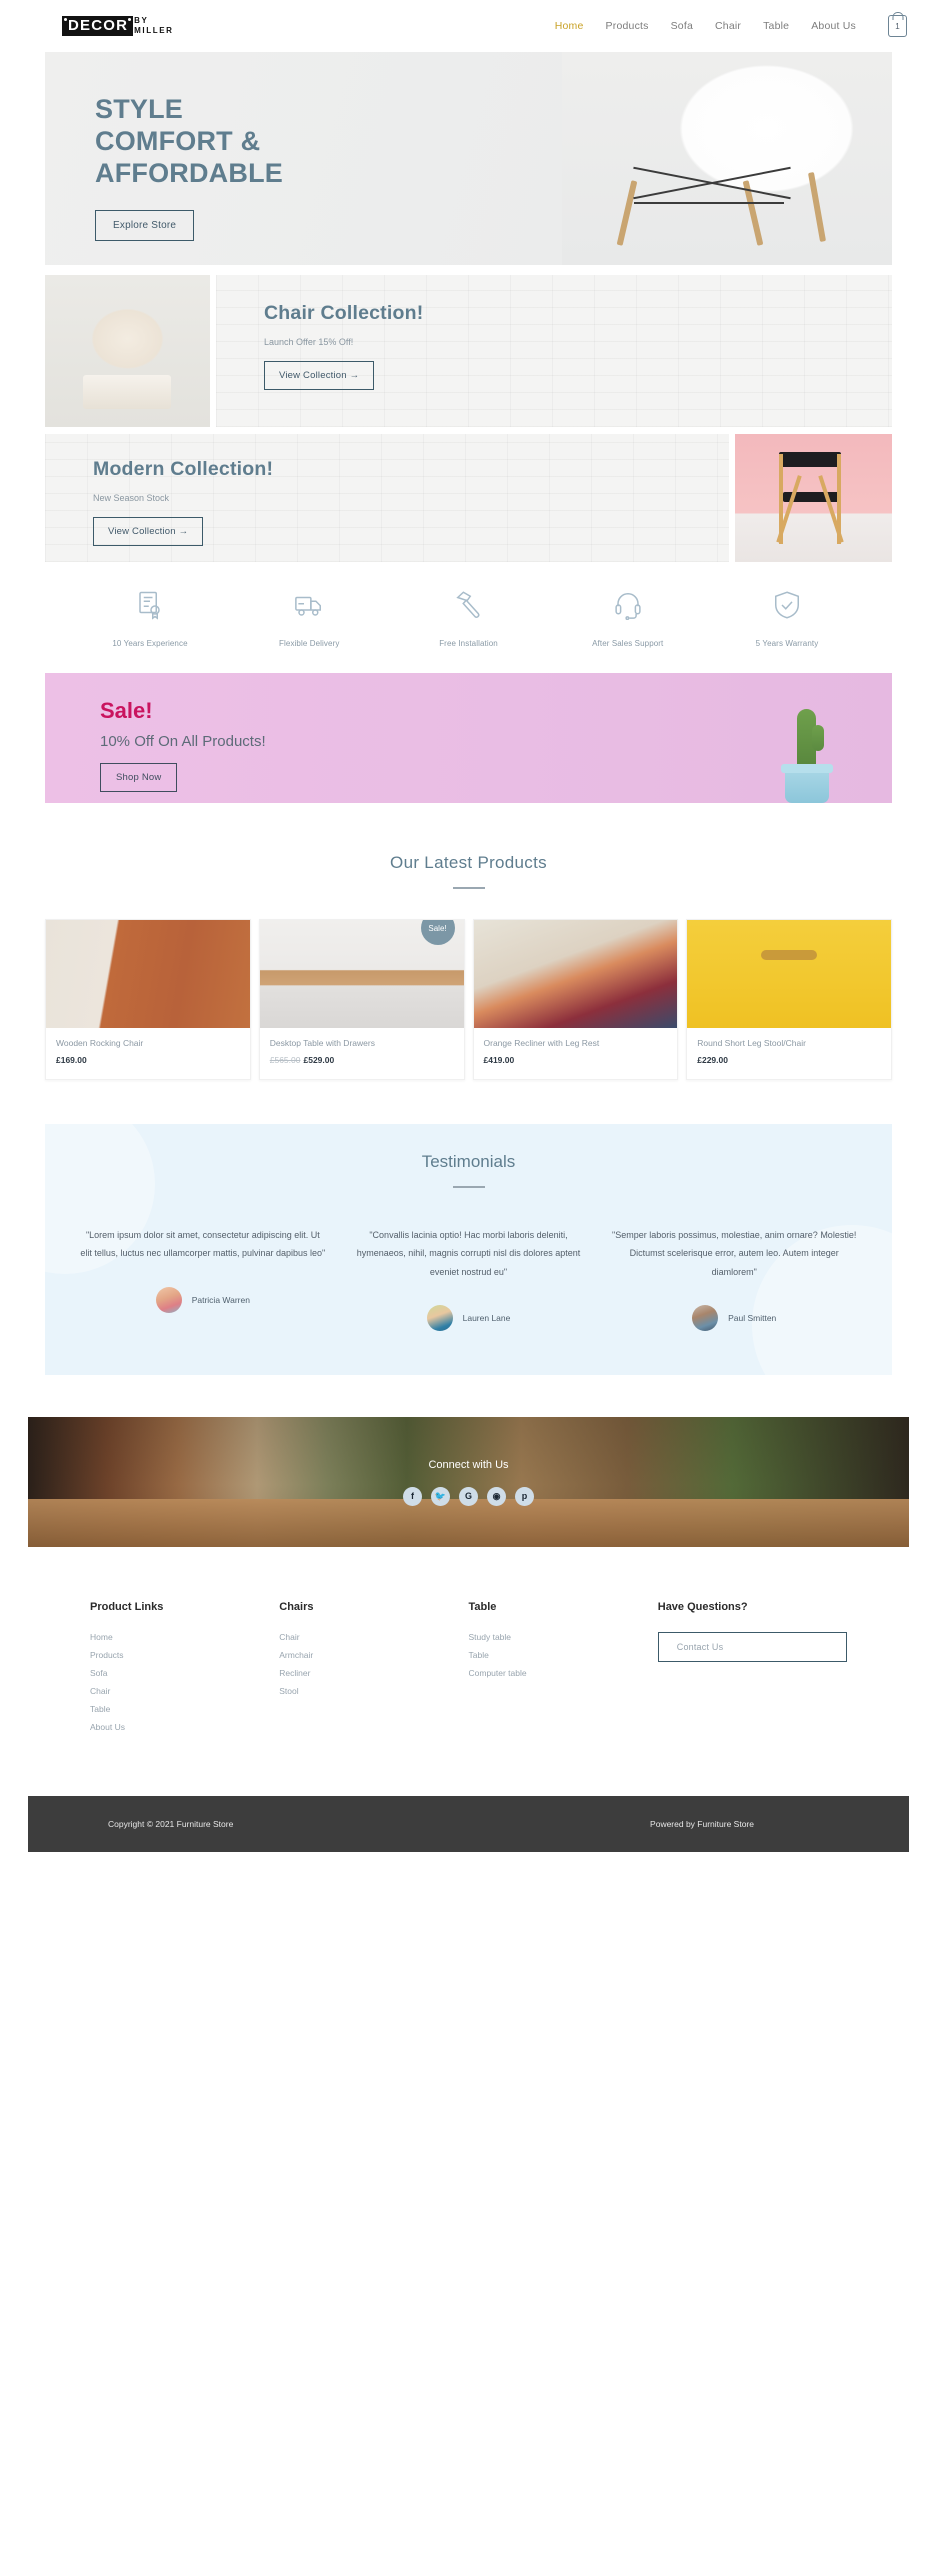  I want to click on feature-item-support: After Sales Support, so click(628, 620).